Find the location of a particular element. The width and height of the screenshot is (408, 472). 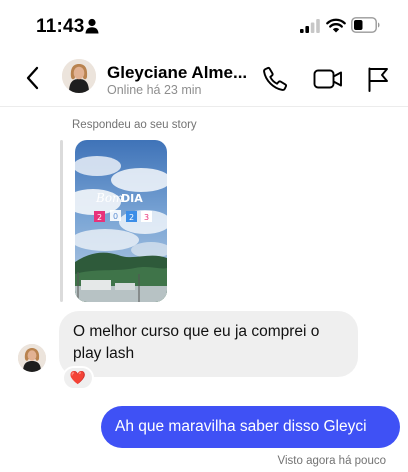

story-thumbnail: Bom DIA 2 0 2 3 is located at coordinates (121, 221).